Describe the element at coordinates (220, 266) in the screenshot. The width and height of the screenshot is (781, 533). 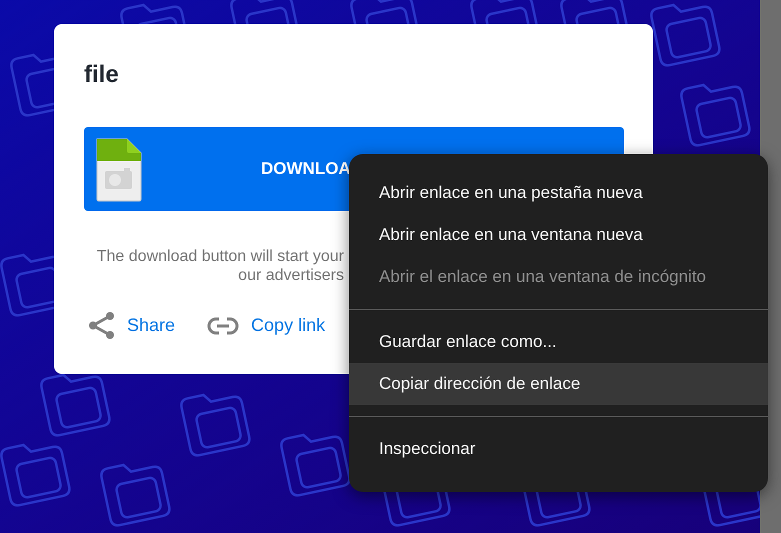
I see `download-description: The download button will start your our advertisers` at that location.